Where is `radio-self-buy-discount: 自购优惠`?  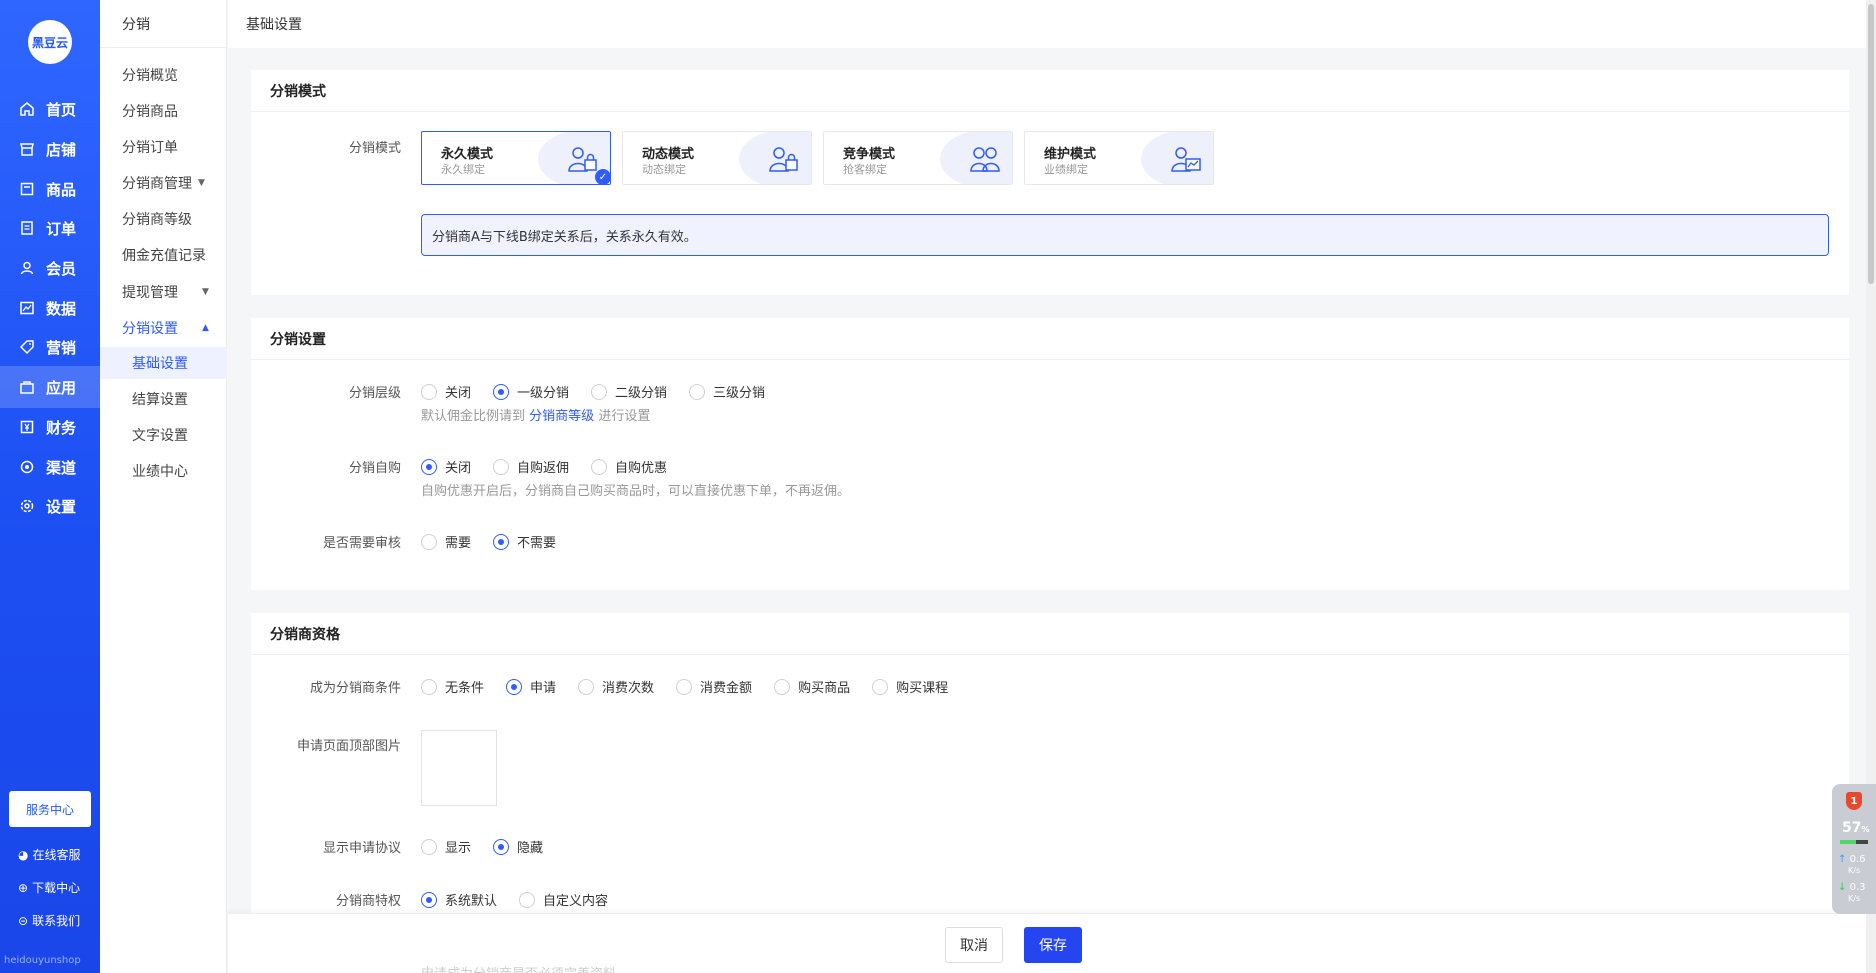
radio-self-buy-discount: 自购优惠 is located at coordinates (629, 466).